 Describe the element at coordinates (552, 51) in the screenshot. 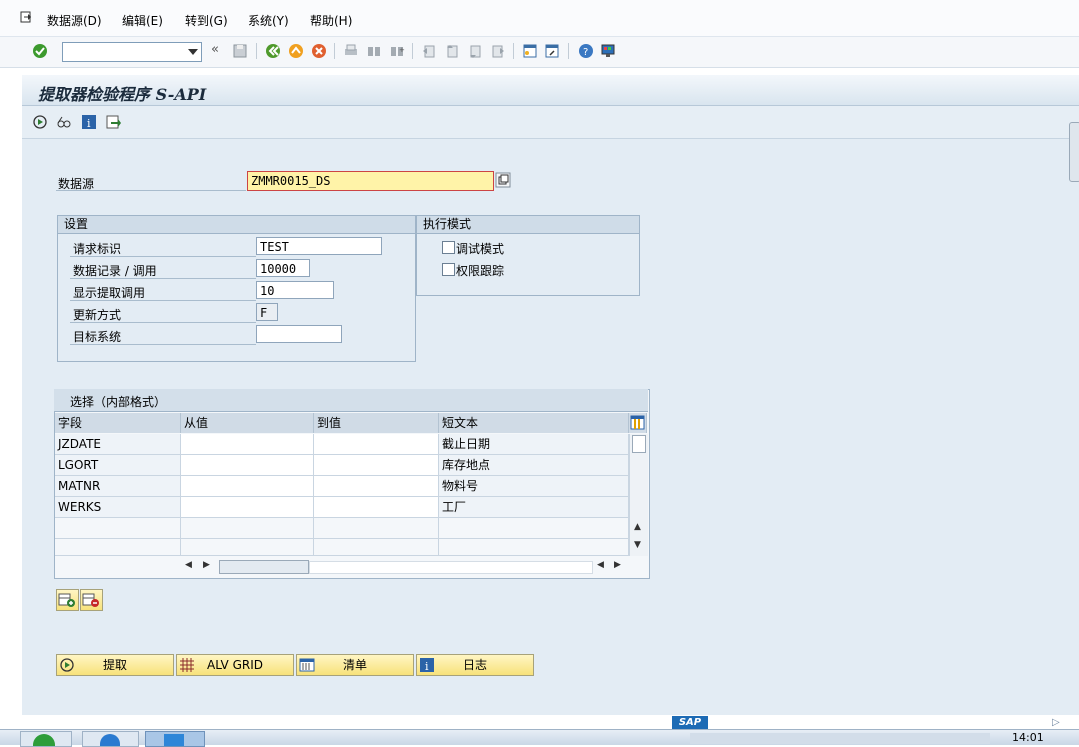

I see `shortcut-icon` at that location.